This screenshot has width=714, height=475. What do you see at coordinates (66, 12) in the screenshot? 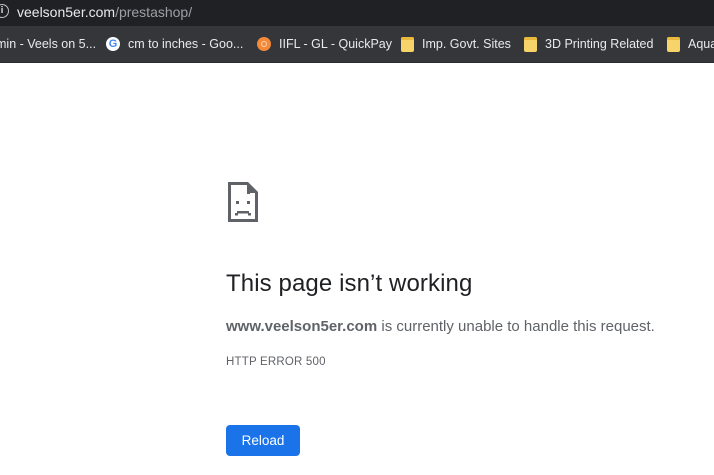
I see `url-host: veelson5er.com` at bounding box center [66, 12].